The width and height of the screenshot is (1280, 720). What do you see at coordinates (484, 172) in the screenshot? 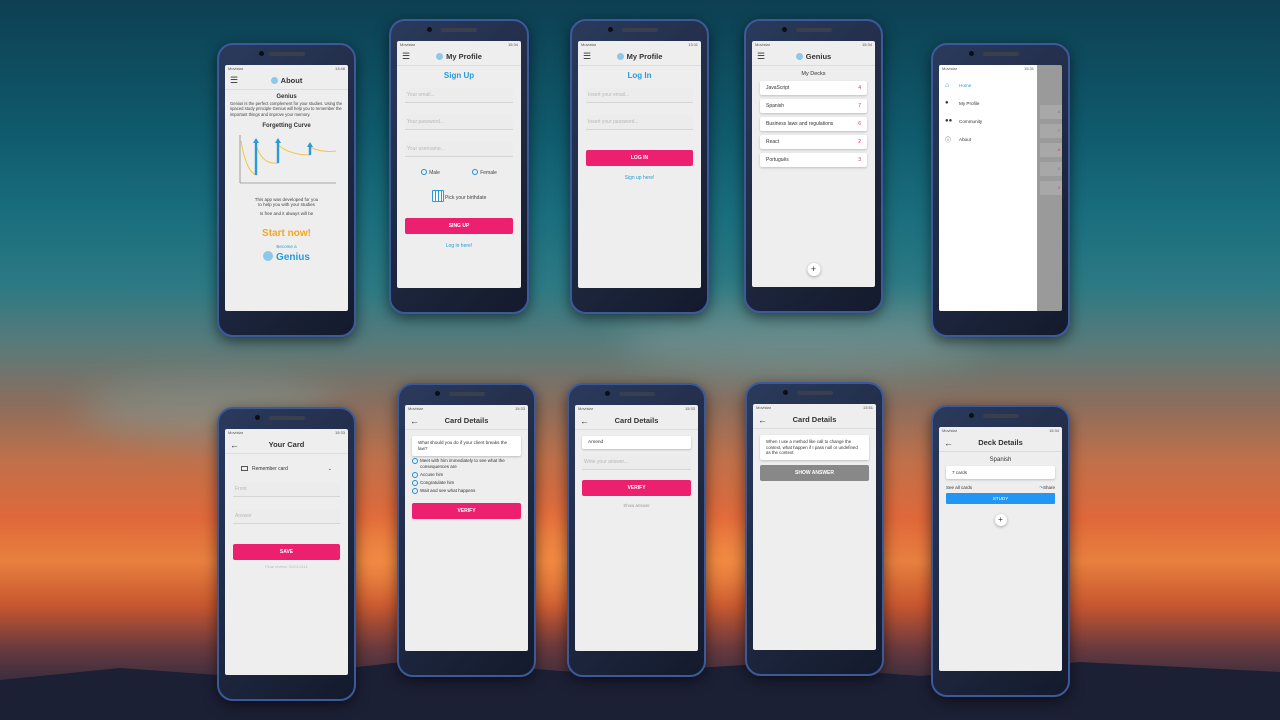
I see `female-radio: Female` at bounding box center [484, 172].